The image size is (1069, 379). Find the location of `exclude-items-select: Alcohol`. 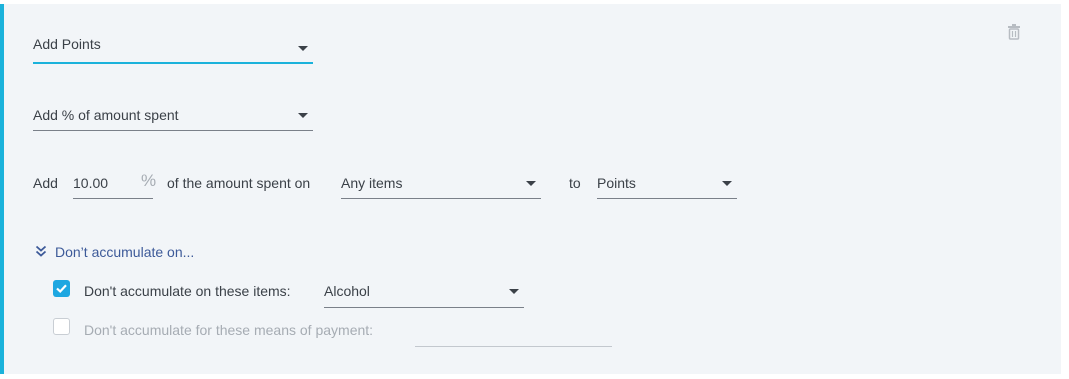

exclude-items-select: Alcohol is located at coordinates (424, 295).